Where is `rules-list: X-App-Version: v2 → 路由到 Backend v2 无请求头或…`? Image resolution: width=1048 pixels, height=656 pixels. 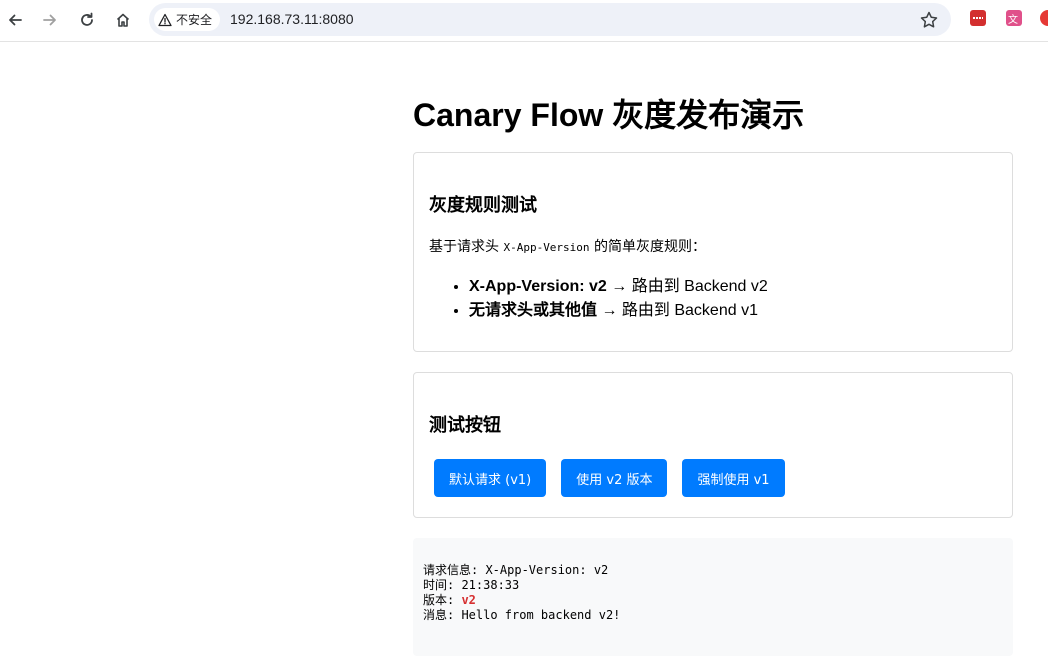 rules-list: X-App-Version: v2 → 路由到 Backend v2 无请求头或… is located at coordinates (598, 299).